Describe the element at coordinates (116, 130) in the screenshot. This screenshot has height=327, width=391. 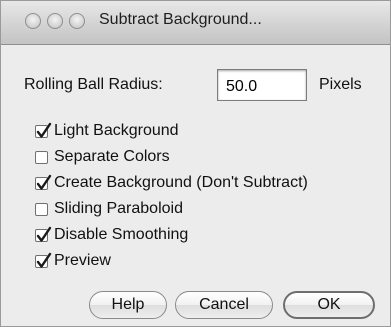
I see `checkbox-label: Light Background` at that location.